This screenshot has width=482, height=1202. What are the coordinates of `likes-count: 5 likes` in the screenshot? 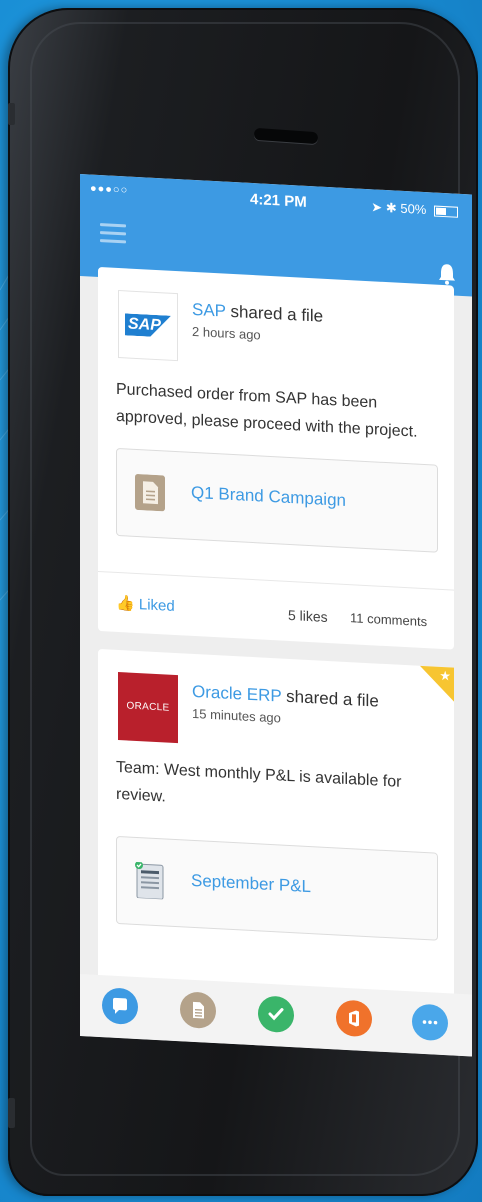 It's located at (308, 616).